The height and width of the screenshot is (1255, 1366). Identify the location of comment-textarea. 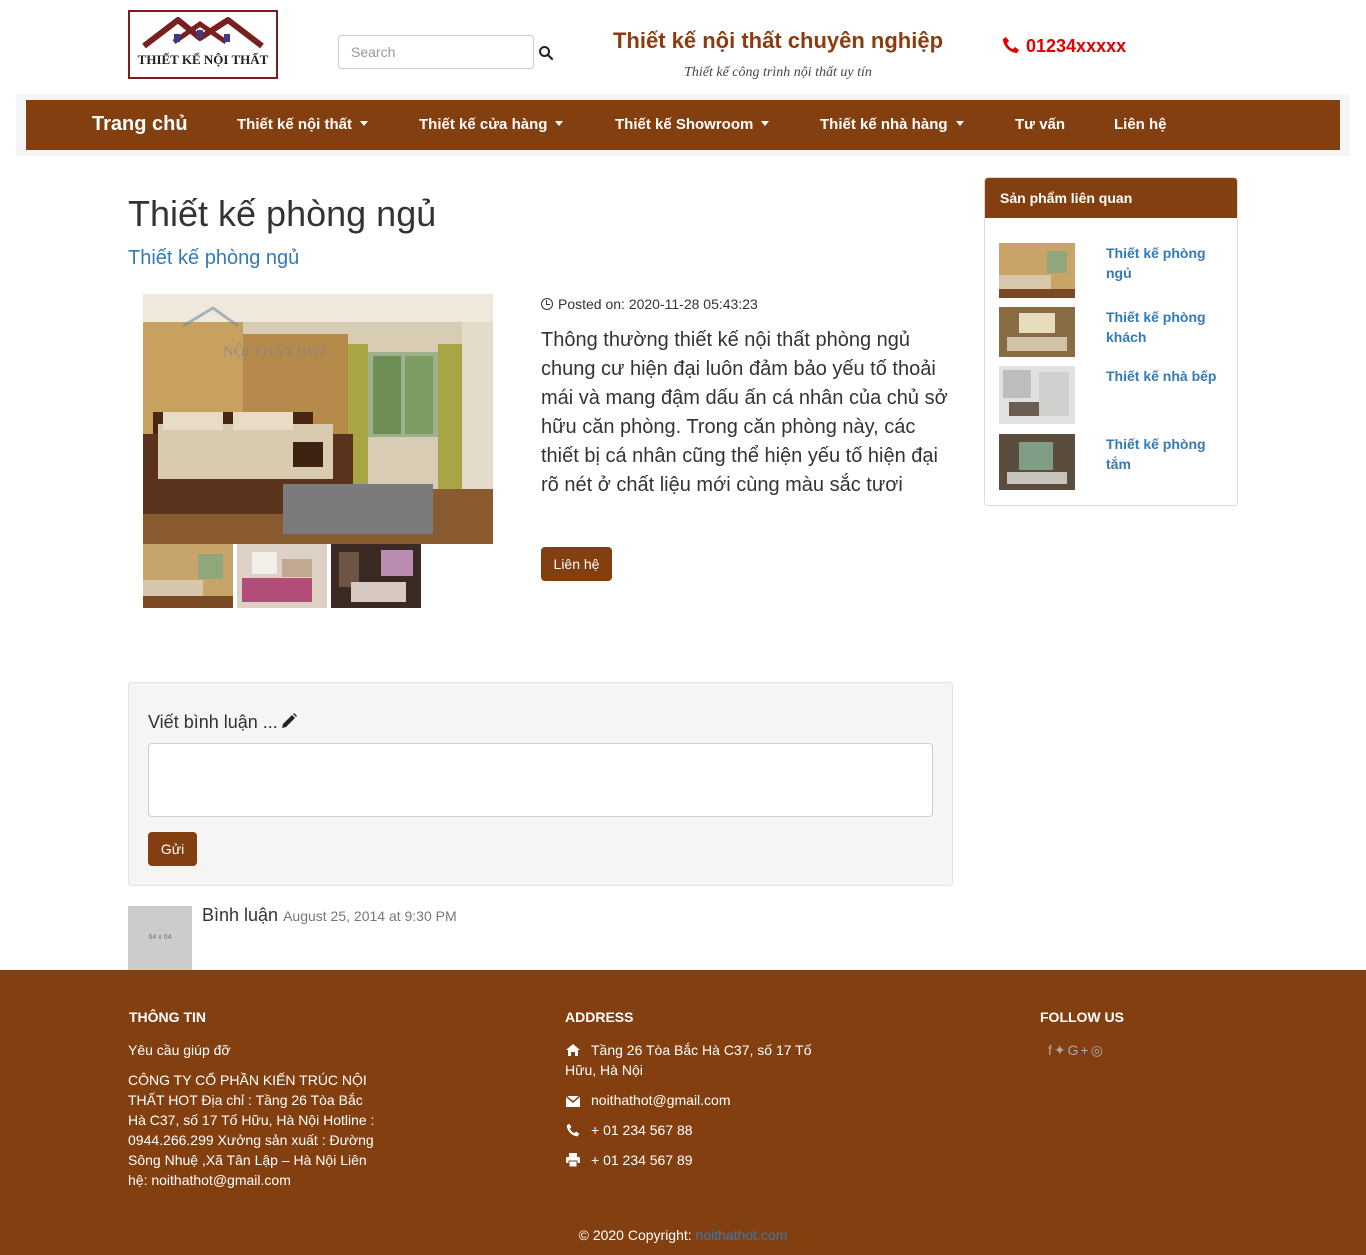
(540, 780).